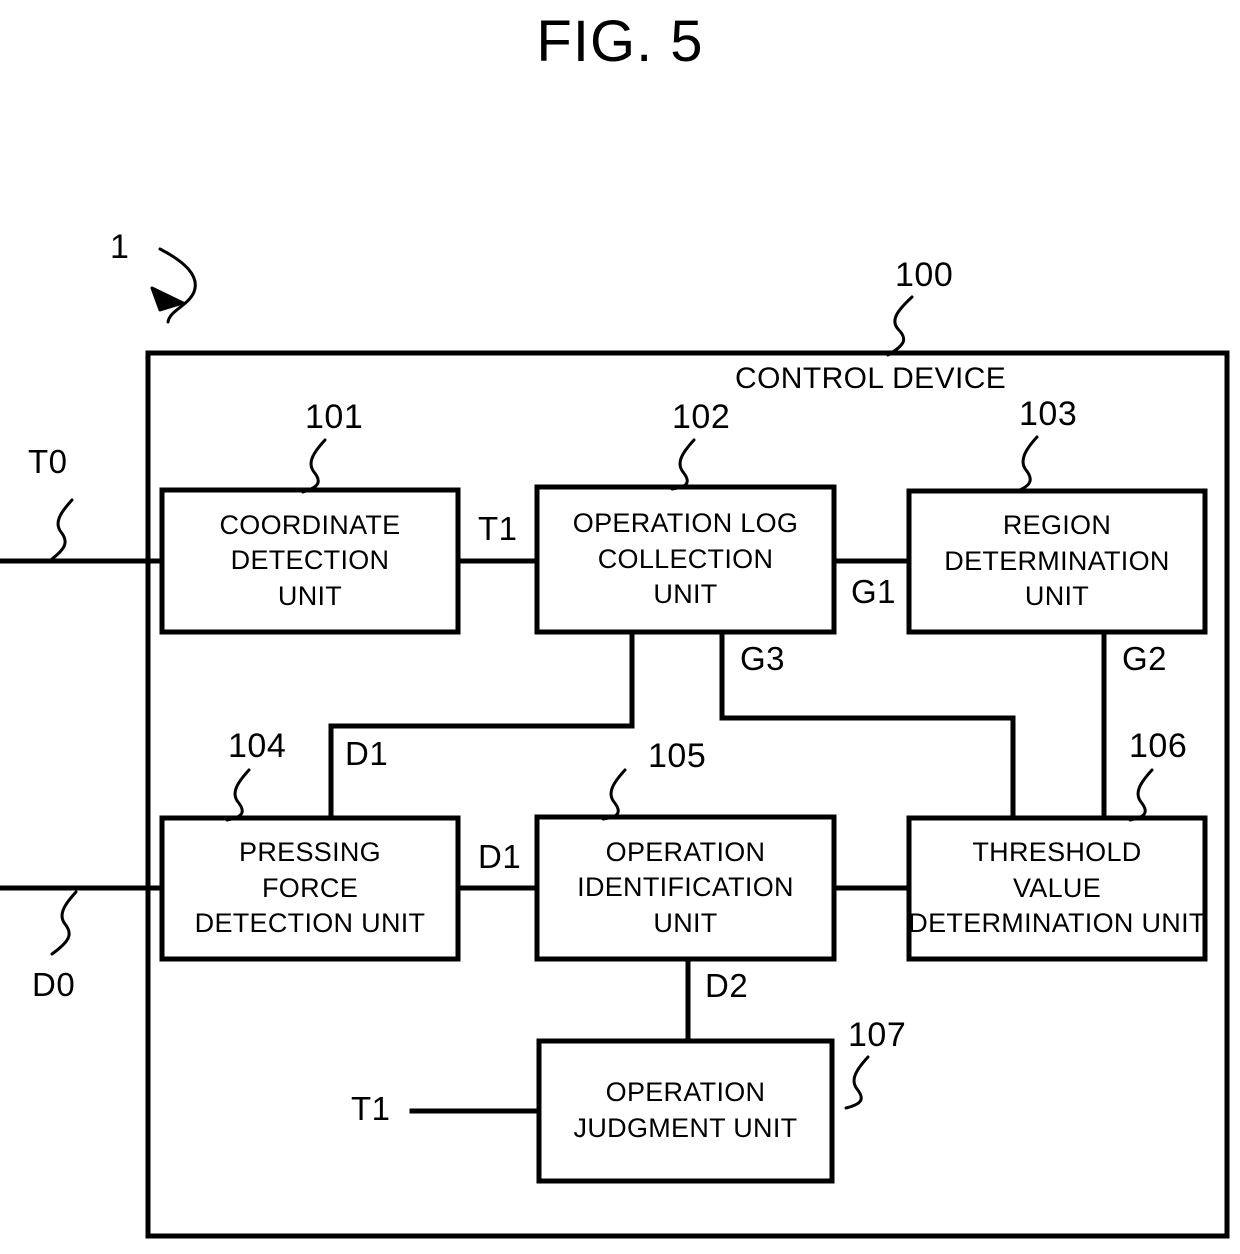 The height and width of the screenshot is (1254, 1240). Describe the element at coordinates (1048, 414) in the screenshot. I see `ref-numeral-103: 103` at that location.